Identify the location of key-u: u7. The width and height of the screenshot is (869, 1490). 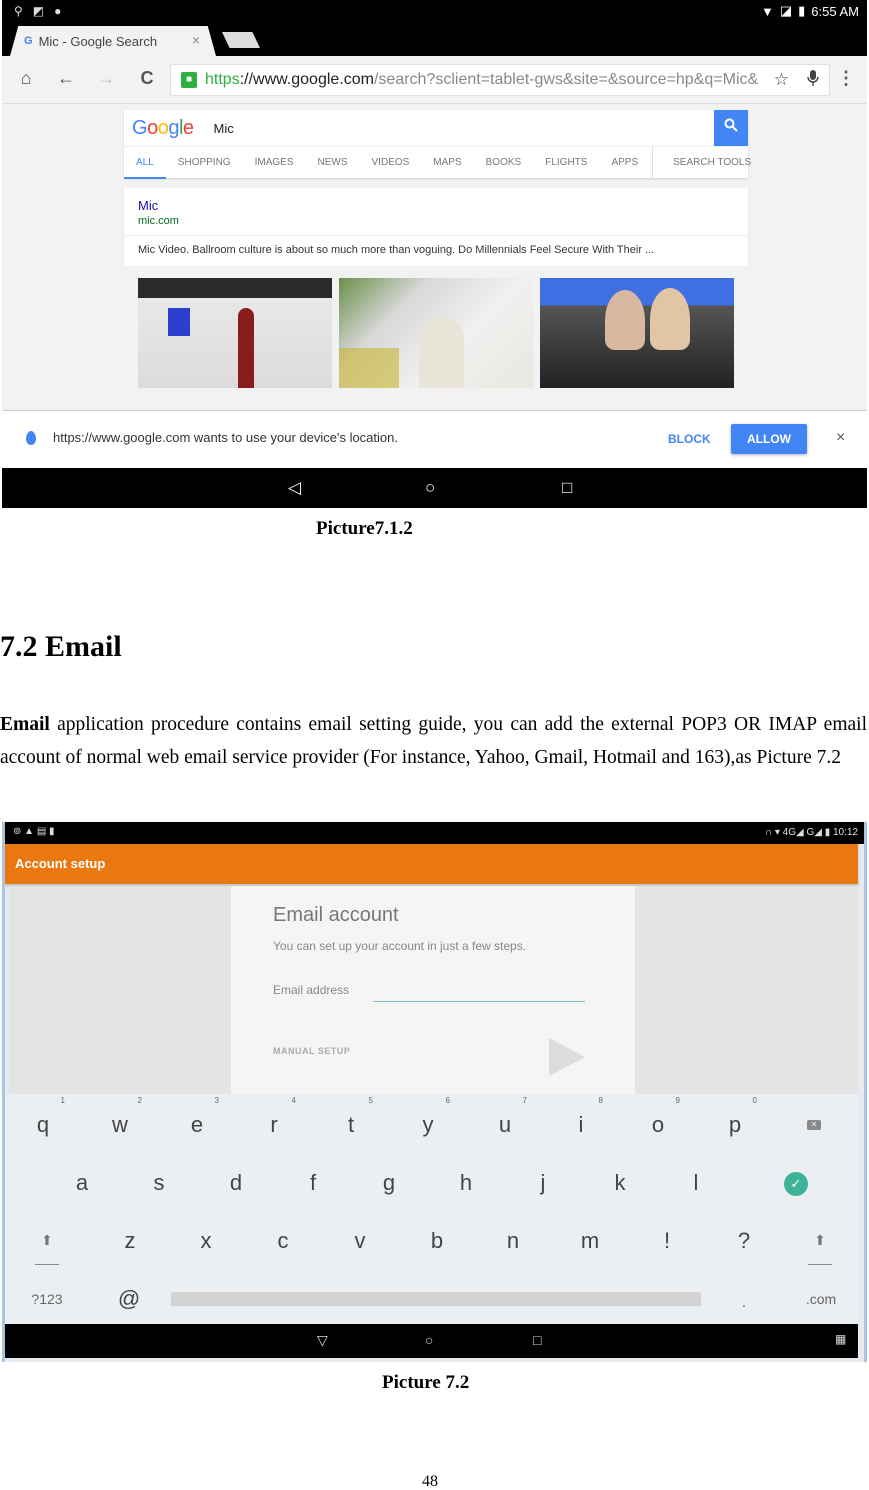
(506, 1117).